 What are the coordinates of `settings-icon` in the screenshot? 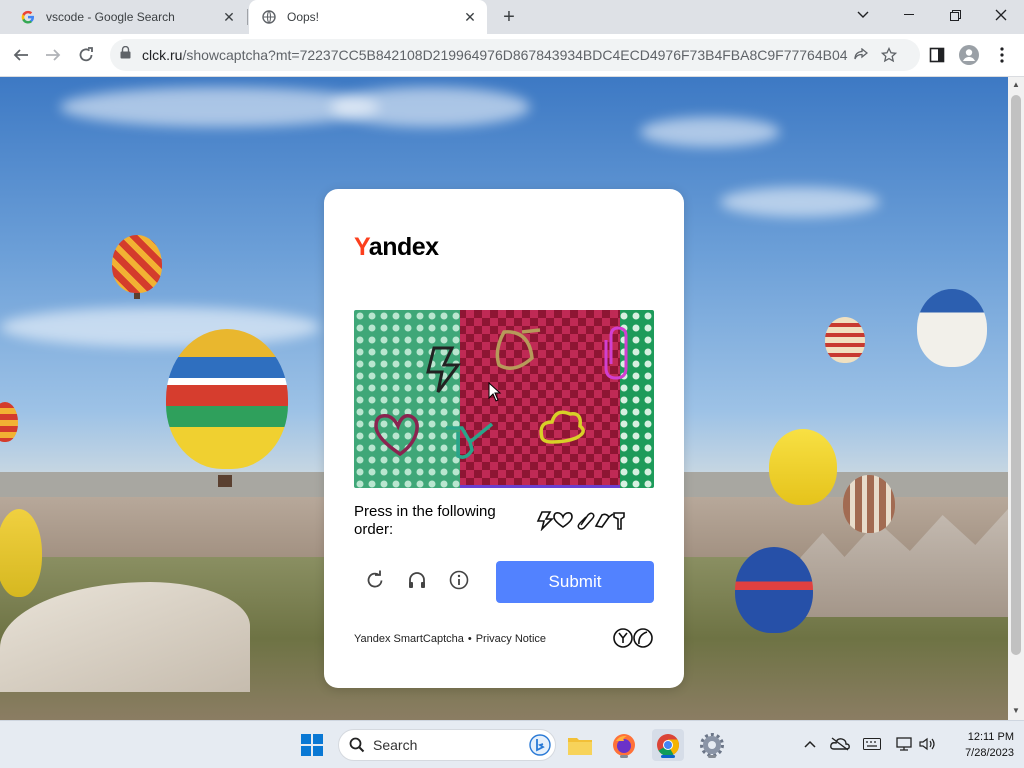 It's located at (712, 745).